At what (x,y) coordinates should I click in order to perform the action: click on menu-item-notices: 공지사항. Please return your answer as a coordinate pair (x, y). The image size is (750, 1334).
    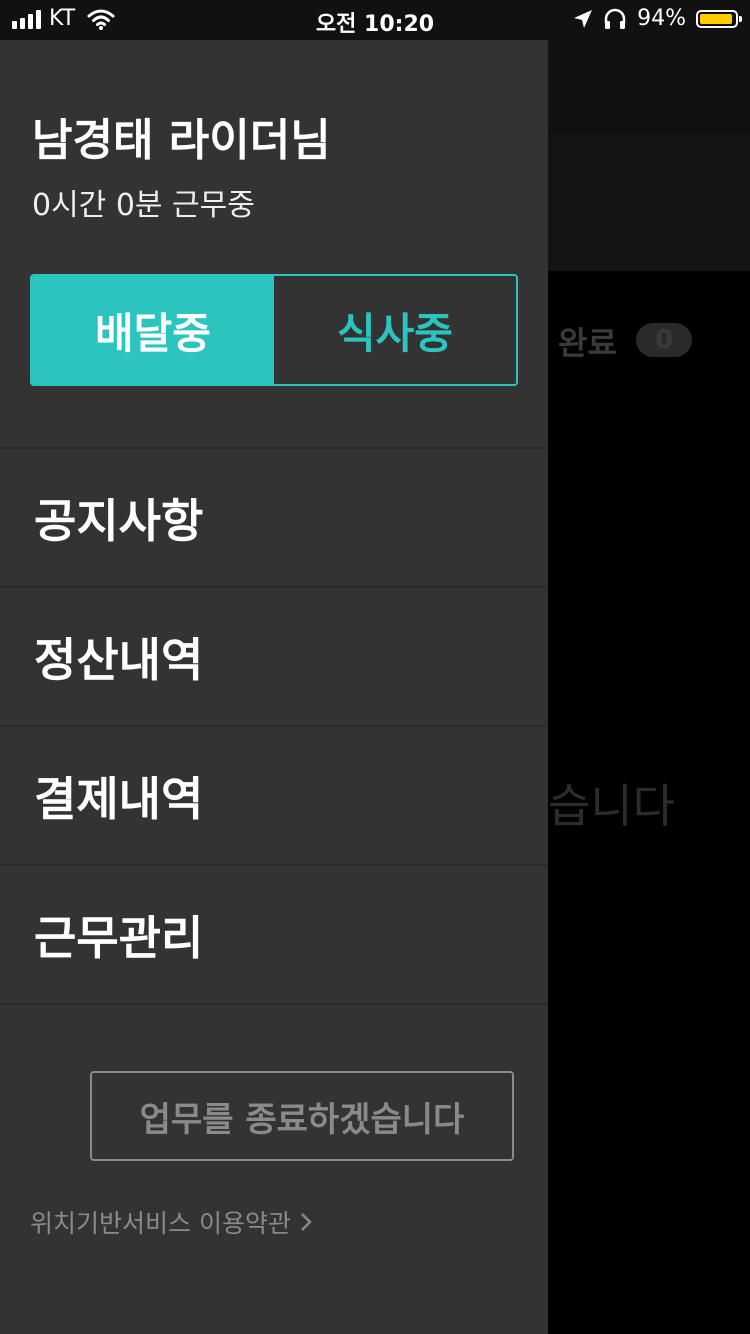
    Looking at the image, I should click on (274, 518).